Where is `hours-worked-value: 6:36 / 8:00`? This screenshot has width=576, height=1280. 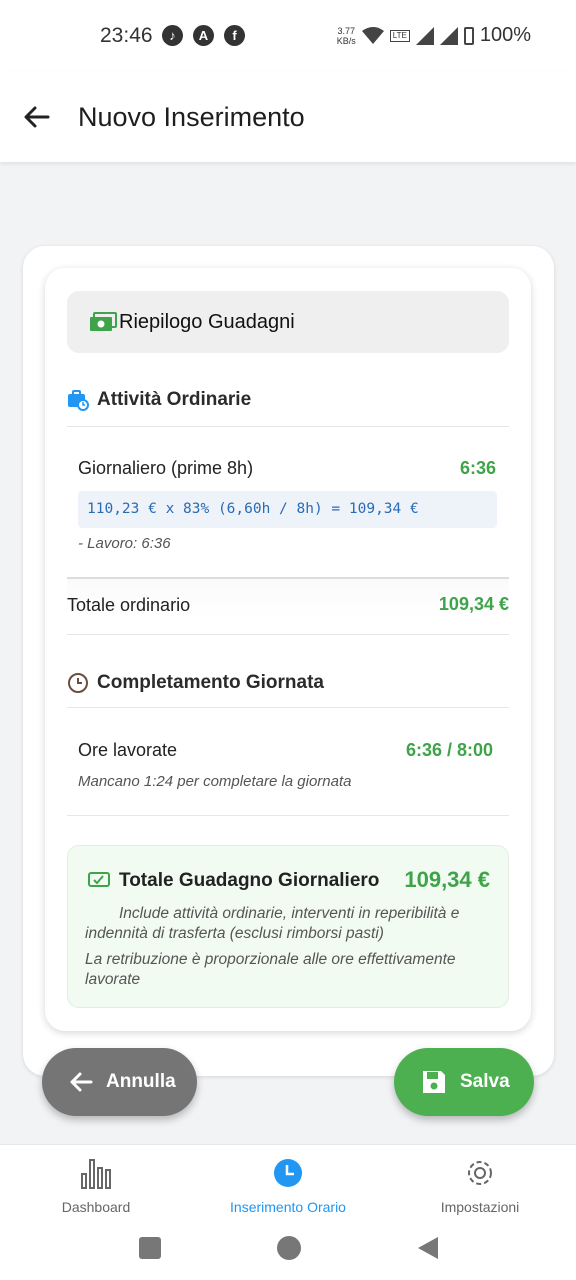 hours-worked-value: 6:36 / 8:00 is located at coordinates (450, 750).